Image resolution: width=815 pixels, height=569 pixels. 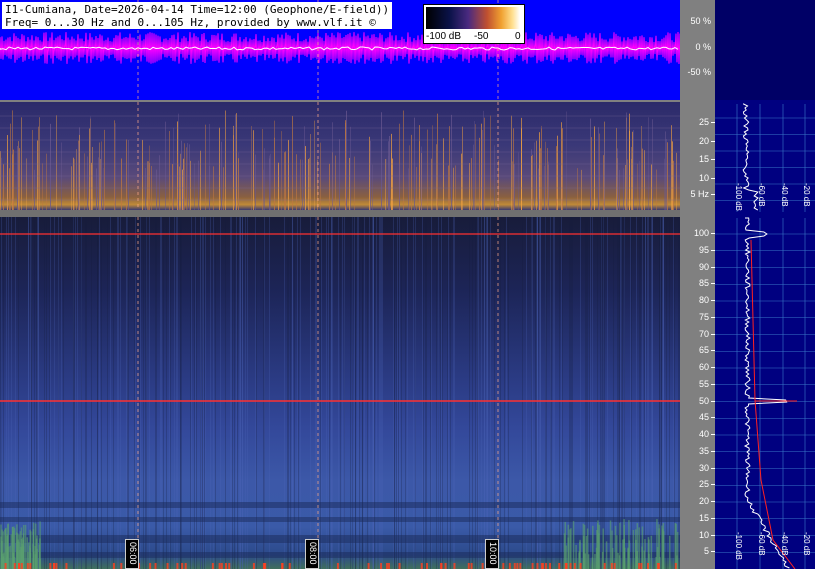 I want to click on time-marker-label: 06:00, so click(x=133, y=553).